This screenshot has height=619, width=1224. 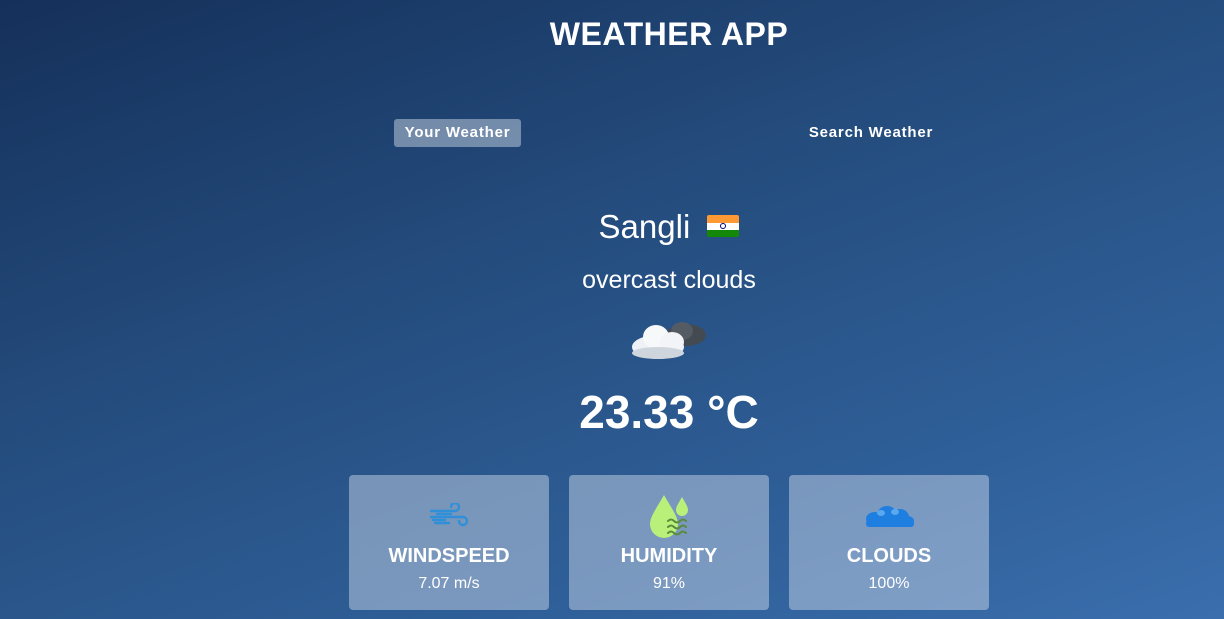 I want to click on humidity-label: HUMIDITY, so click(x=669, y=556).